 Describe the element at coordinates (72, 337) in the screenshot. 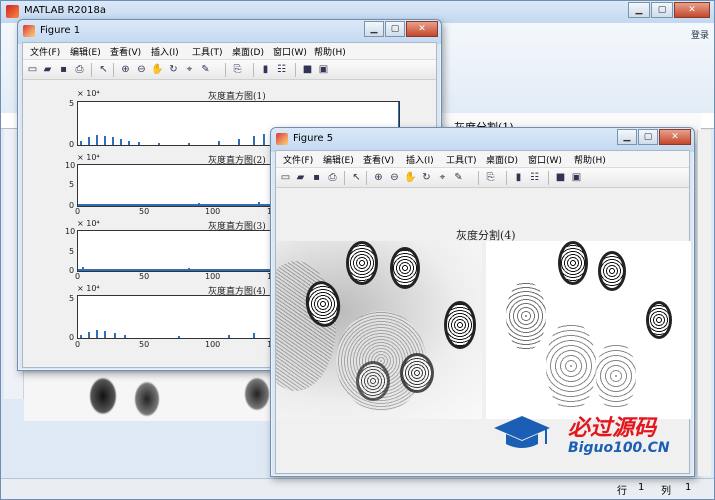

I see `plot4-ytick-0: 0` at that location.